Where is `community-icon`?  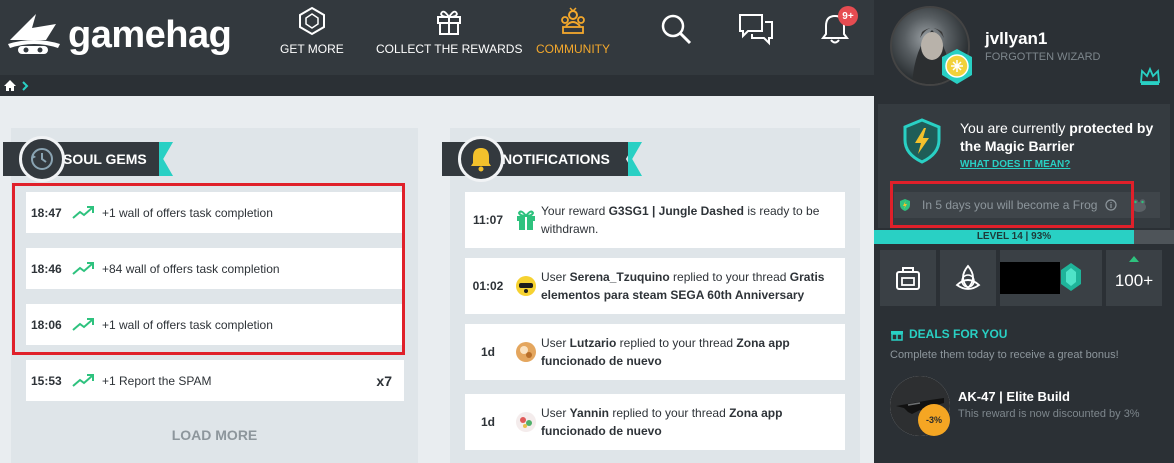
community-icon is located at coordinates (573, 20).